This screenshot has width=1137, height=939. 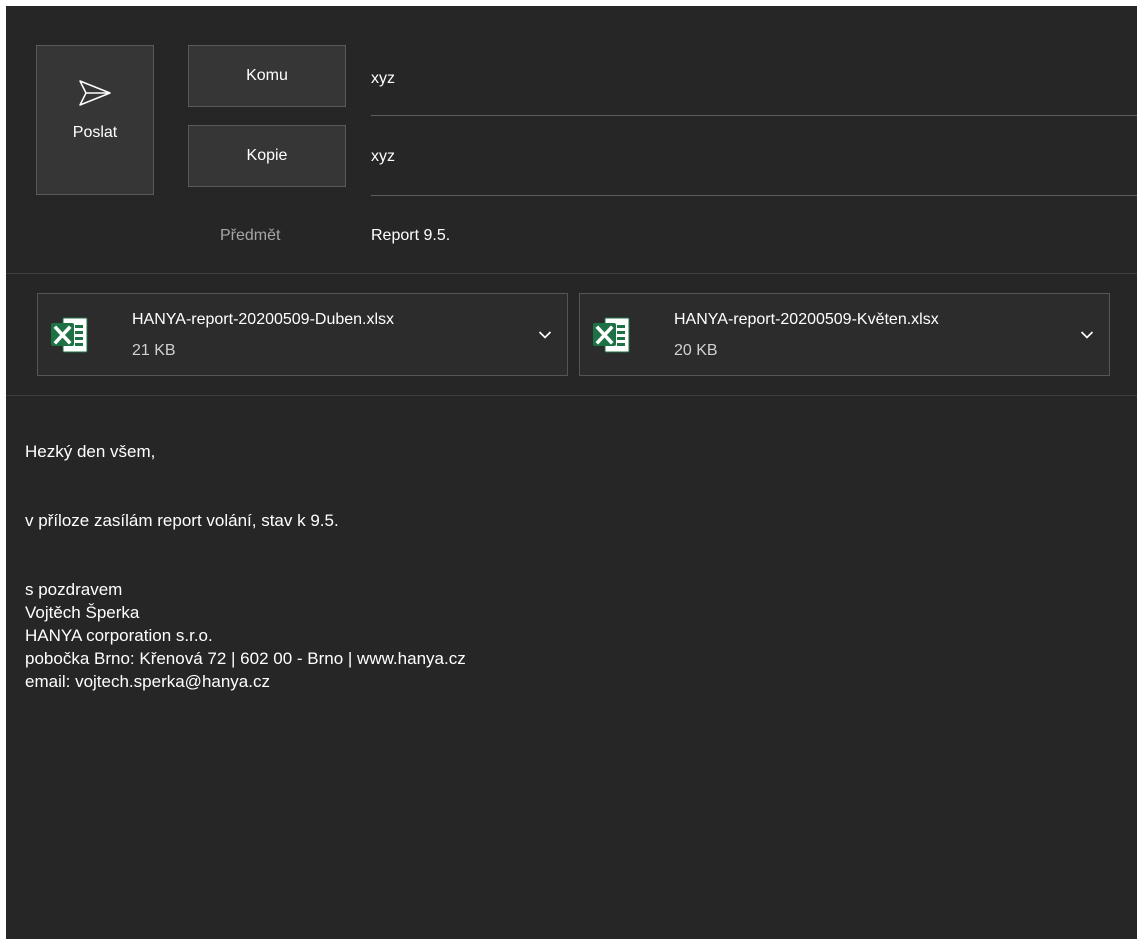 I want to click on greeting-line: Hezký den všem,, so click(x=90, y=451).